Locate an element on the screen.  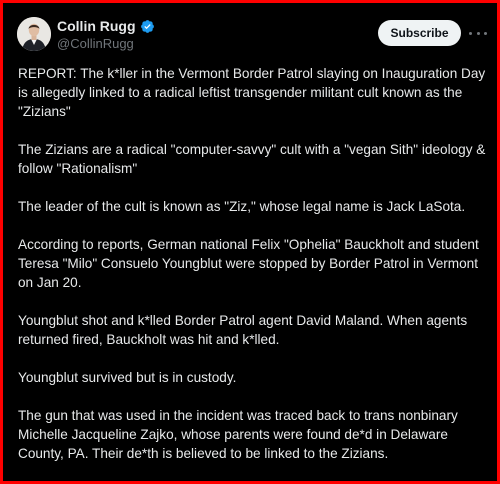
author-name: Collin Rugg is located at coordinates (96, 26).